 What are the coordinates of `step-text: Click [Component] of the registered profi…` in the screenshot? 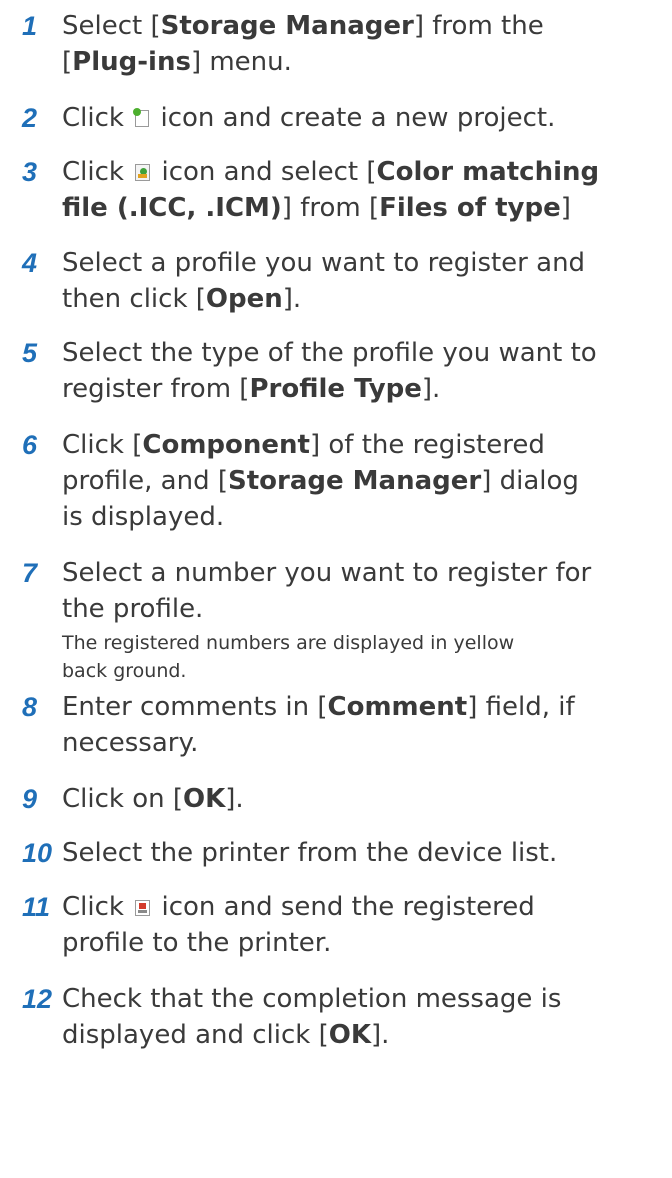 It's located at (365, 481).